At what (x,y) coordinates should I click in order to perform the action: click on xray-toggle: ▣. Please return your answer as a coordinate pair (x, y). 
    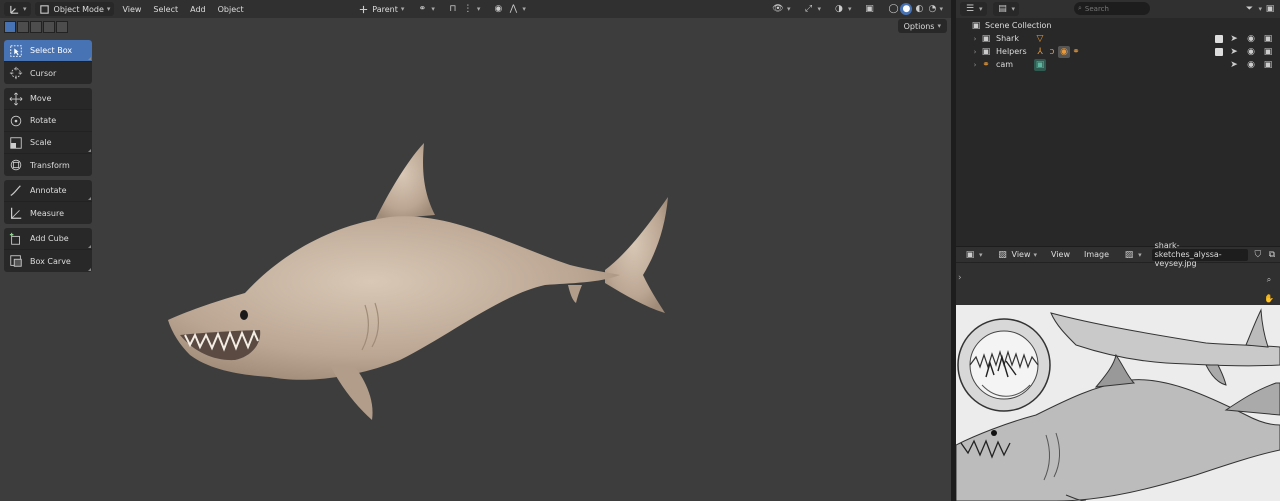
    Looking at the image, I should click on (869, 9).